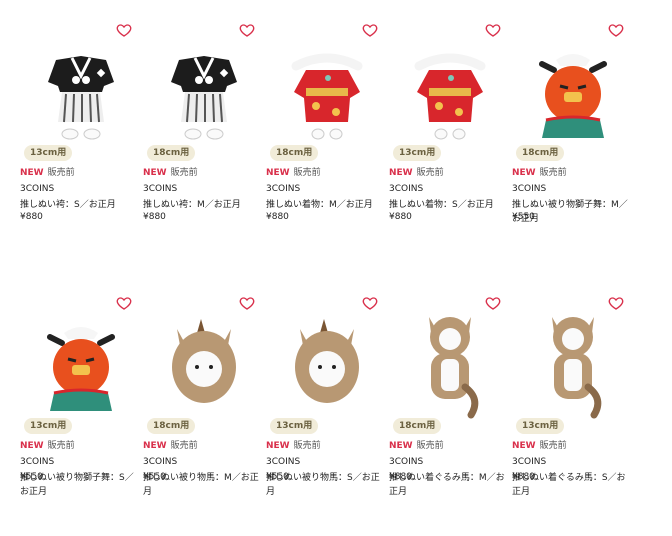 The height and width of the screenshot is (536, 672). I want to click on product-card: 18cm用 NEW 販売前 3COINS 推しぬい着ぐるみ馬：M／お正月 ¥880, so click(450, 408).